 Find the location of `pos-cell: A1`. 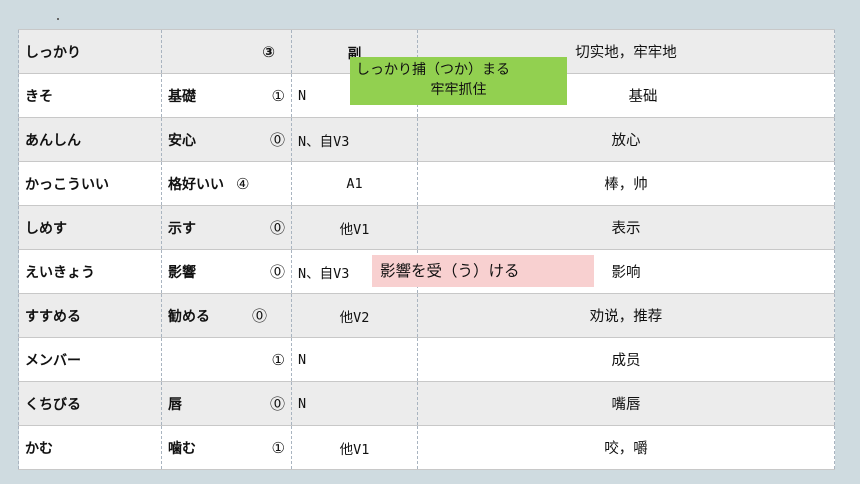

pos-cell: A1 is located at coordinates (354, 183).